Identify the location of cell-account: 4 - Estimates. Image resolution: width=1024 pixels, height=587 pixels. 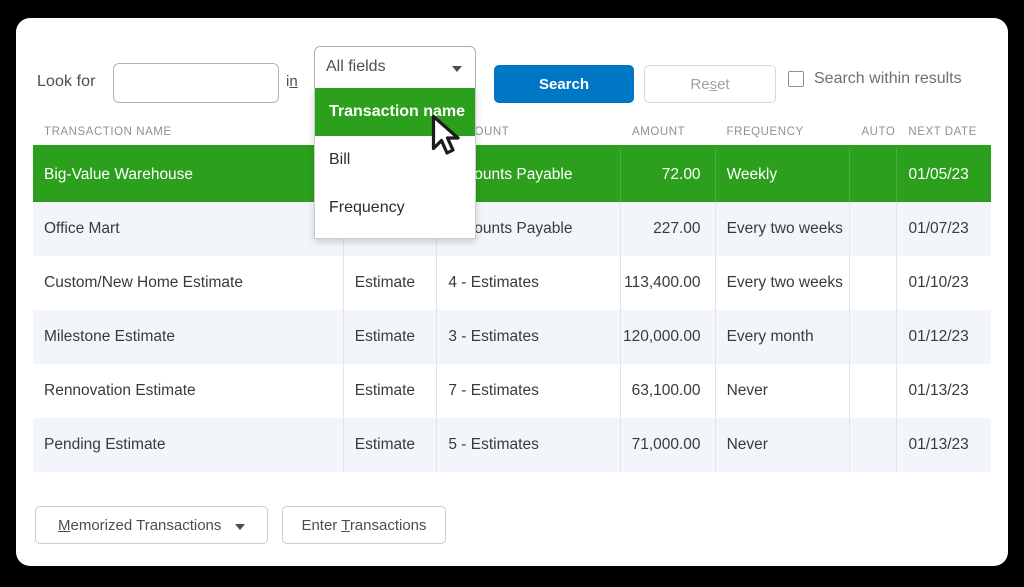
(529, 283).